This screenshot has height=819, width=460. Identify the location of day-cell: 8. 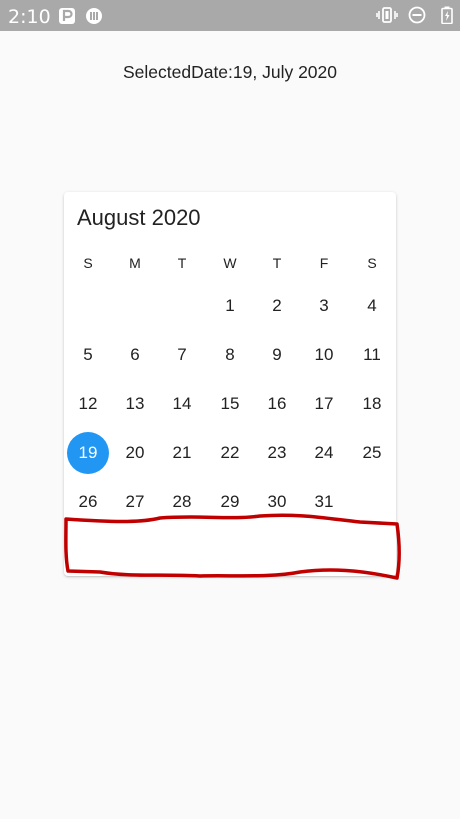
(230, 355).